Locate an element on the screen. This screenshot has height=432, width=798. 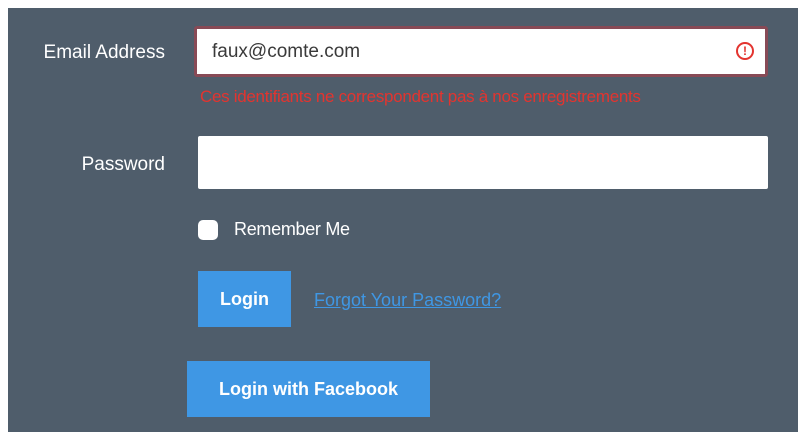
password-label: Password is located at coordinates (123, 164).